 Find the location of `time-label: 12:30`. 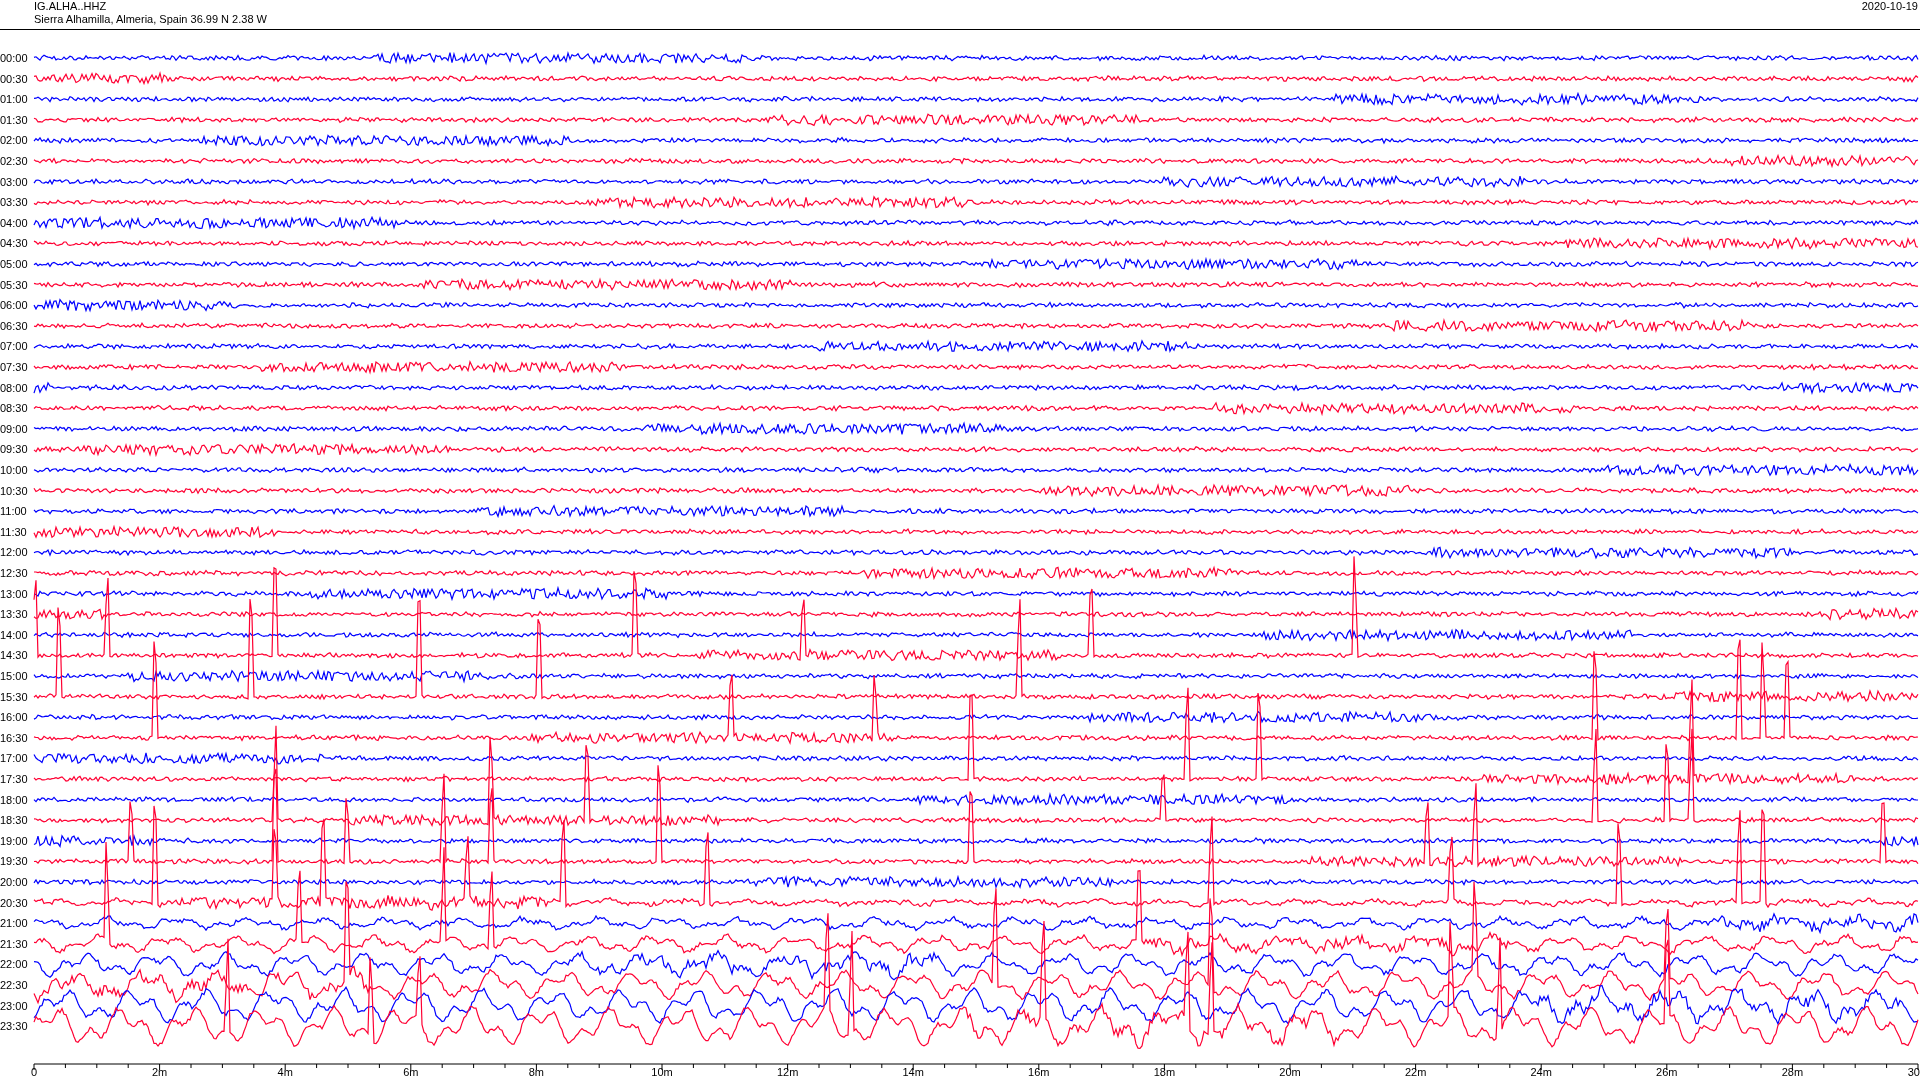

time-label: 12:30 is located at coordinates (14, 573).